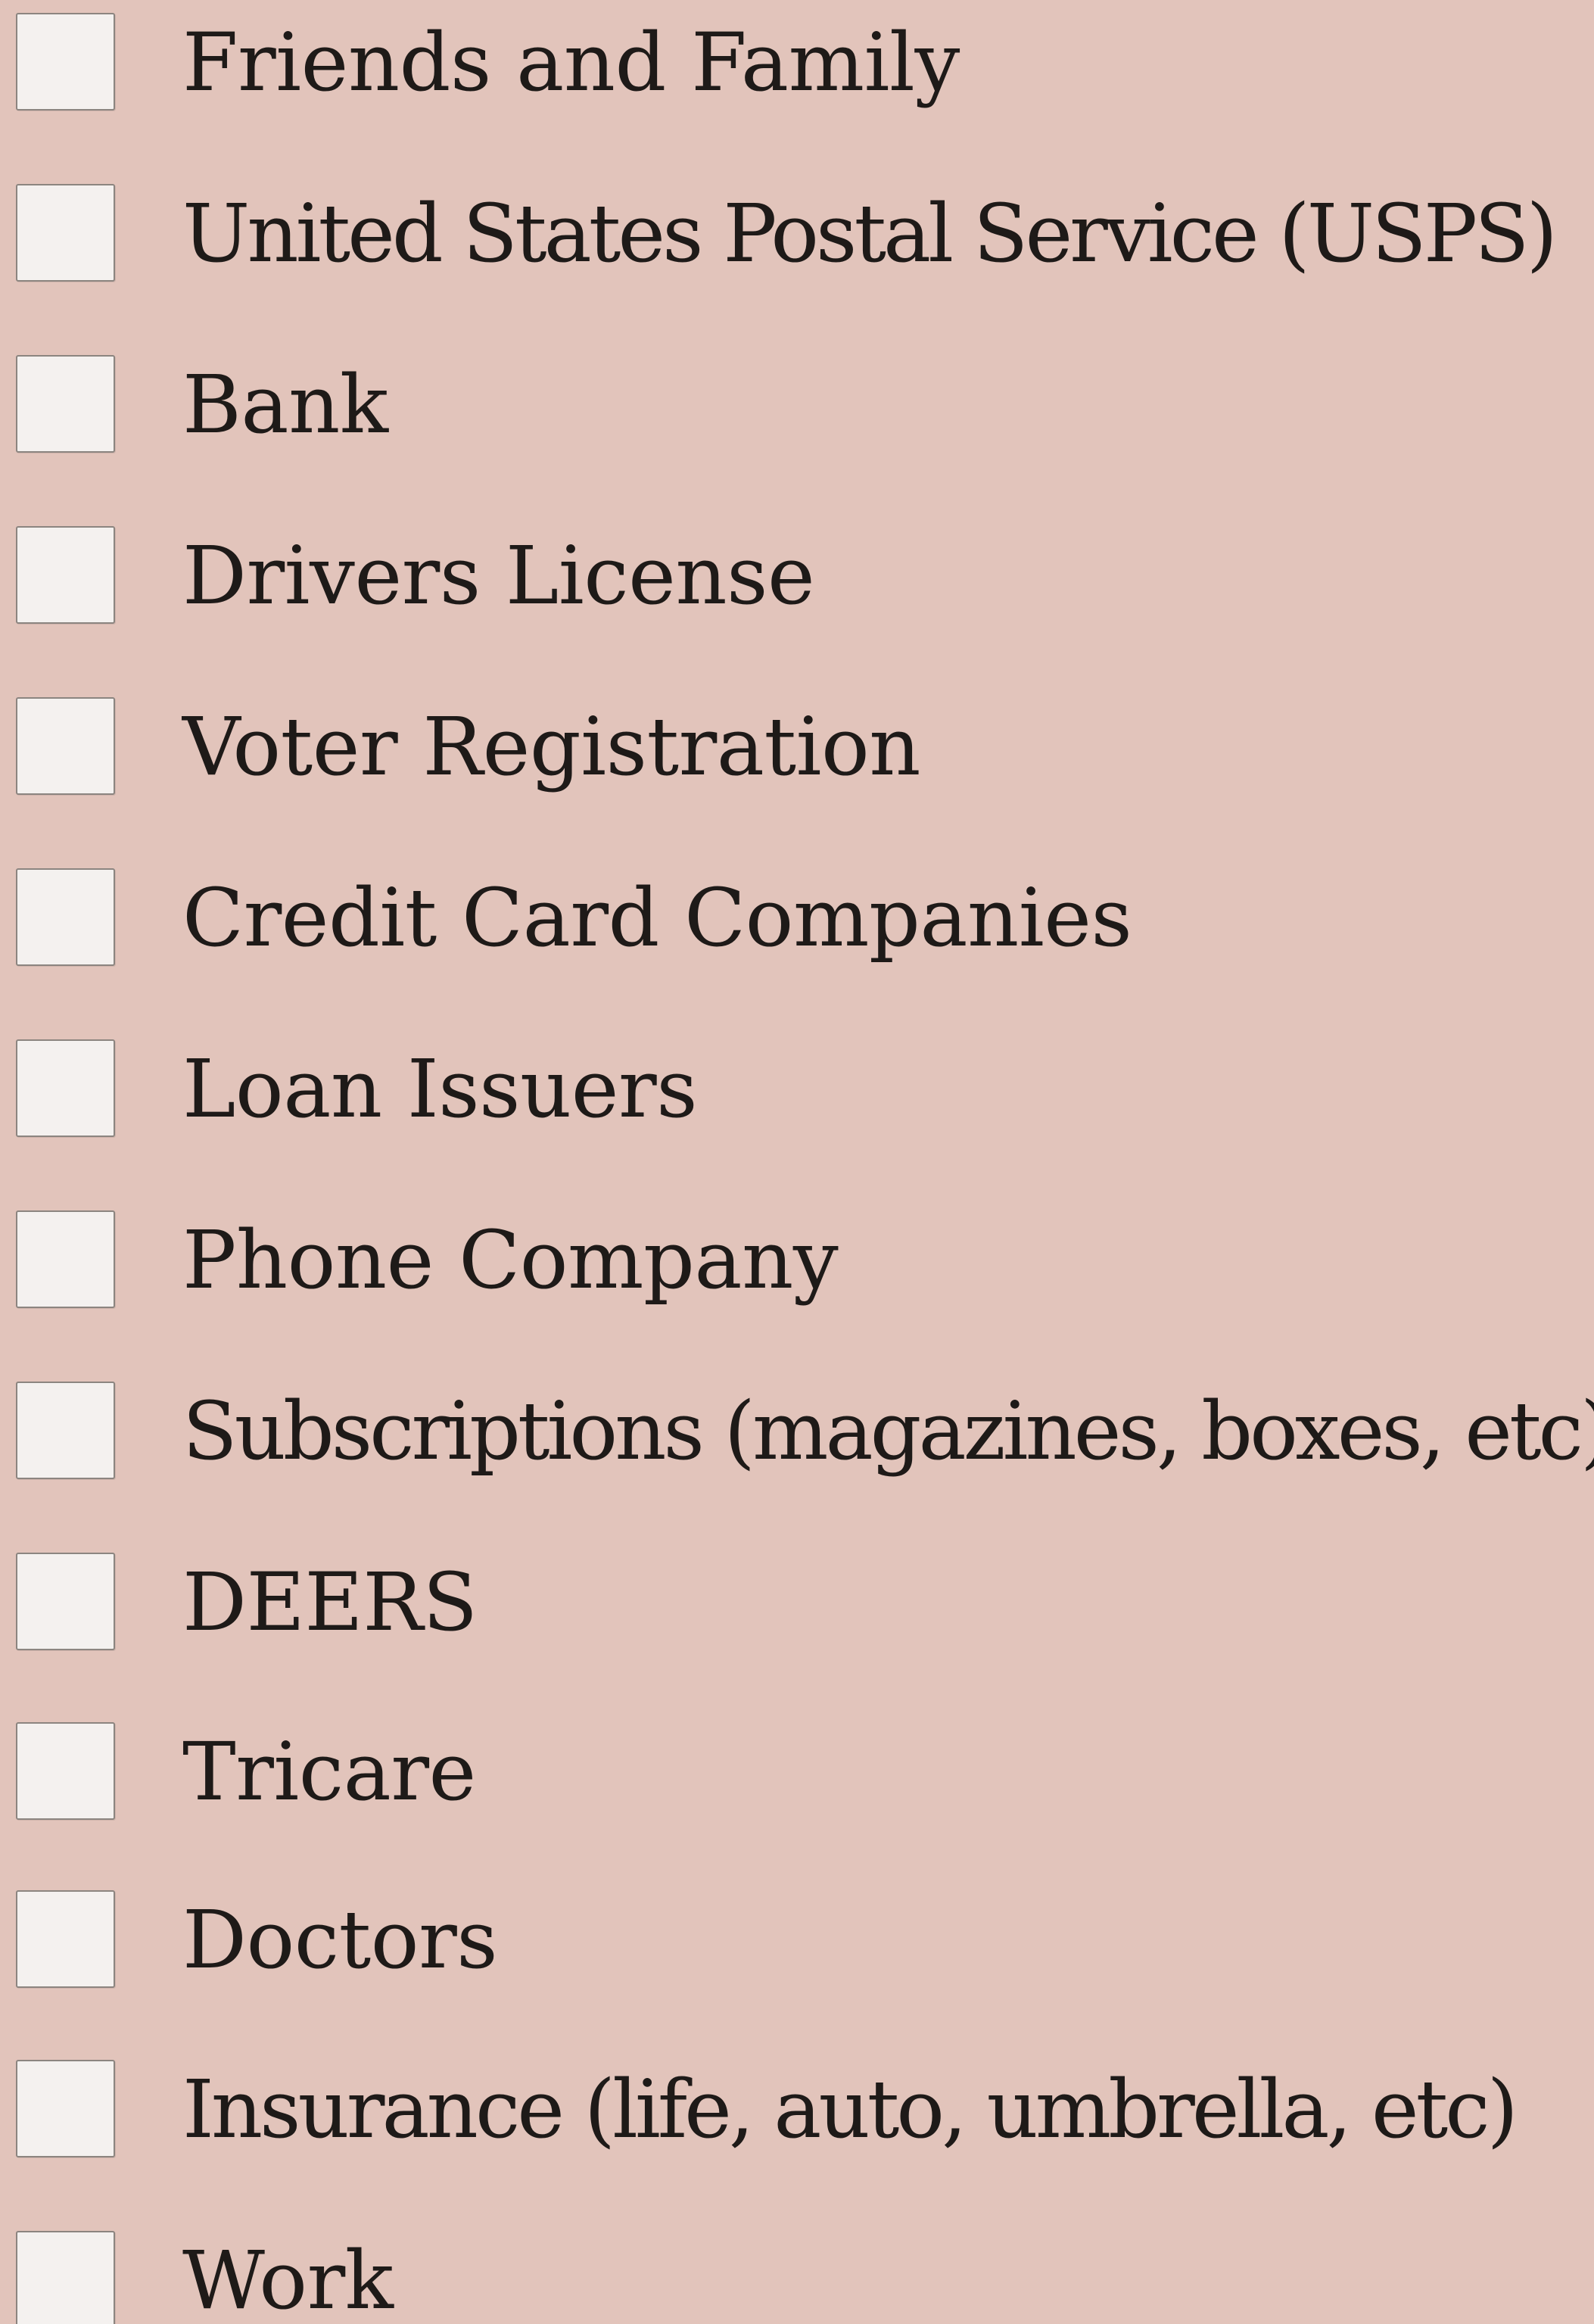 This screenshot has width=1594, height=2324. I want to click on checklist-item: Work, so click(797, 2271).